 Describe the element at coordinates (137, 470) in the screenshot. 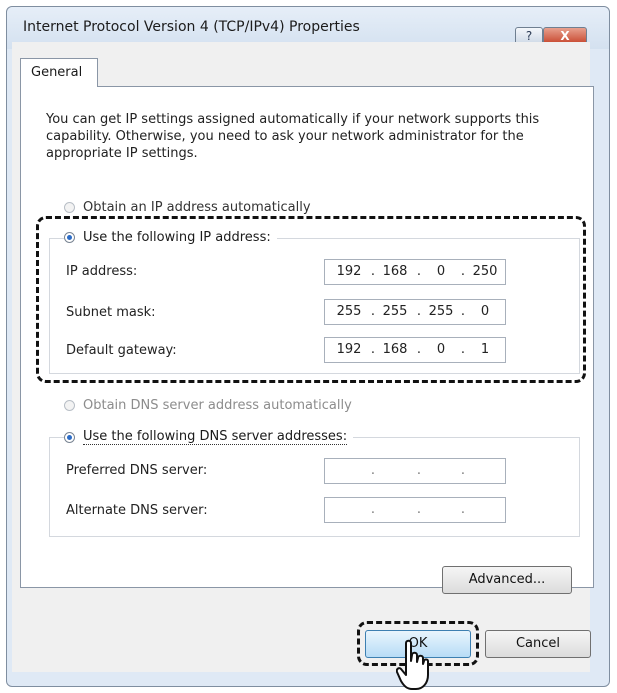

I see `preferred-dns-label: Preferred DNS server:` at that location.